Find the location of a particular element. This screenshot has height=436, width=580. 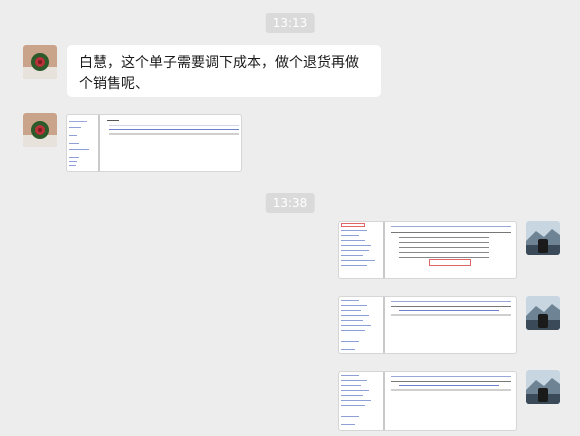

timestamp-1: 13:13 is located at coordinates (290, 23).